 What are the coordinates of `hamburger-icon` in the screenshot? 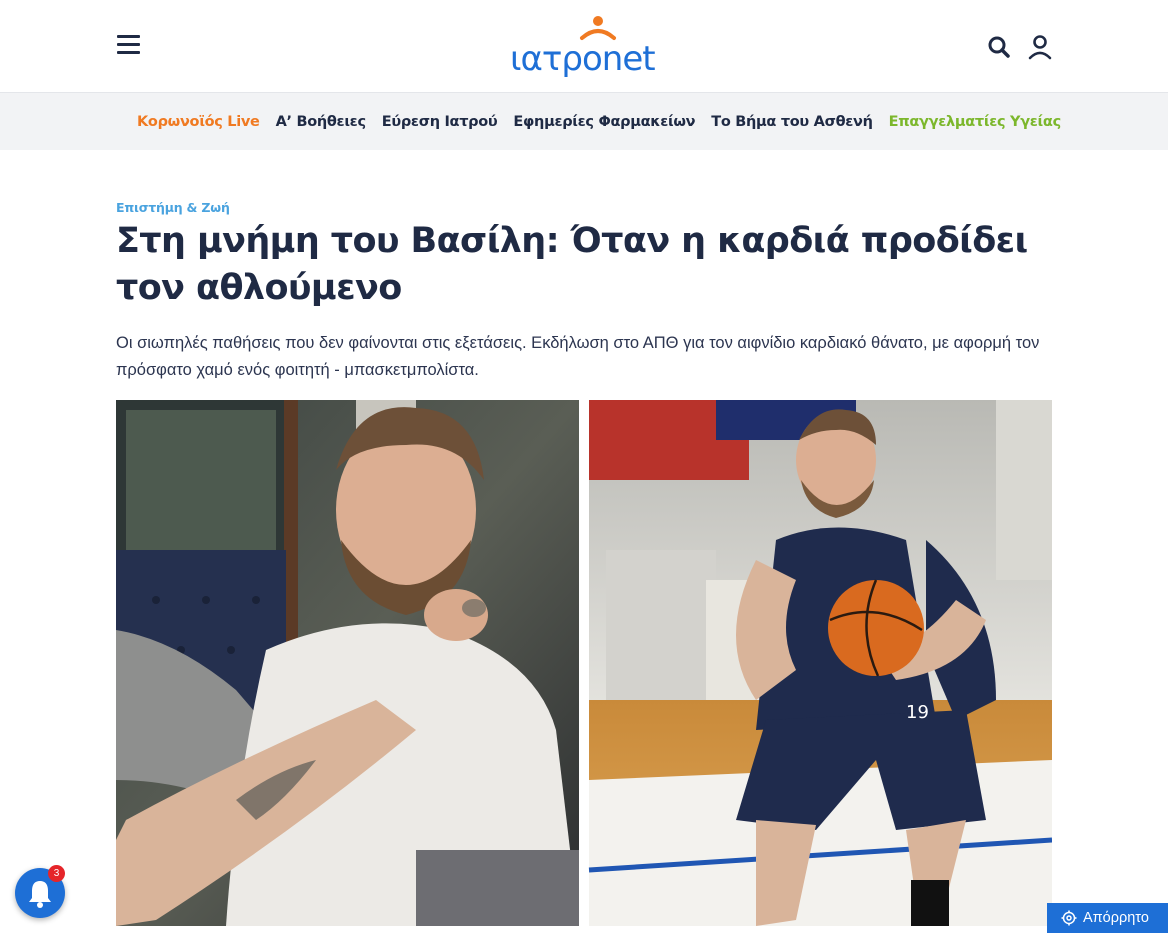 It's located at (128, 46).